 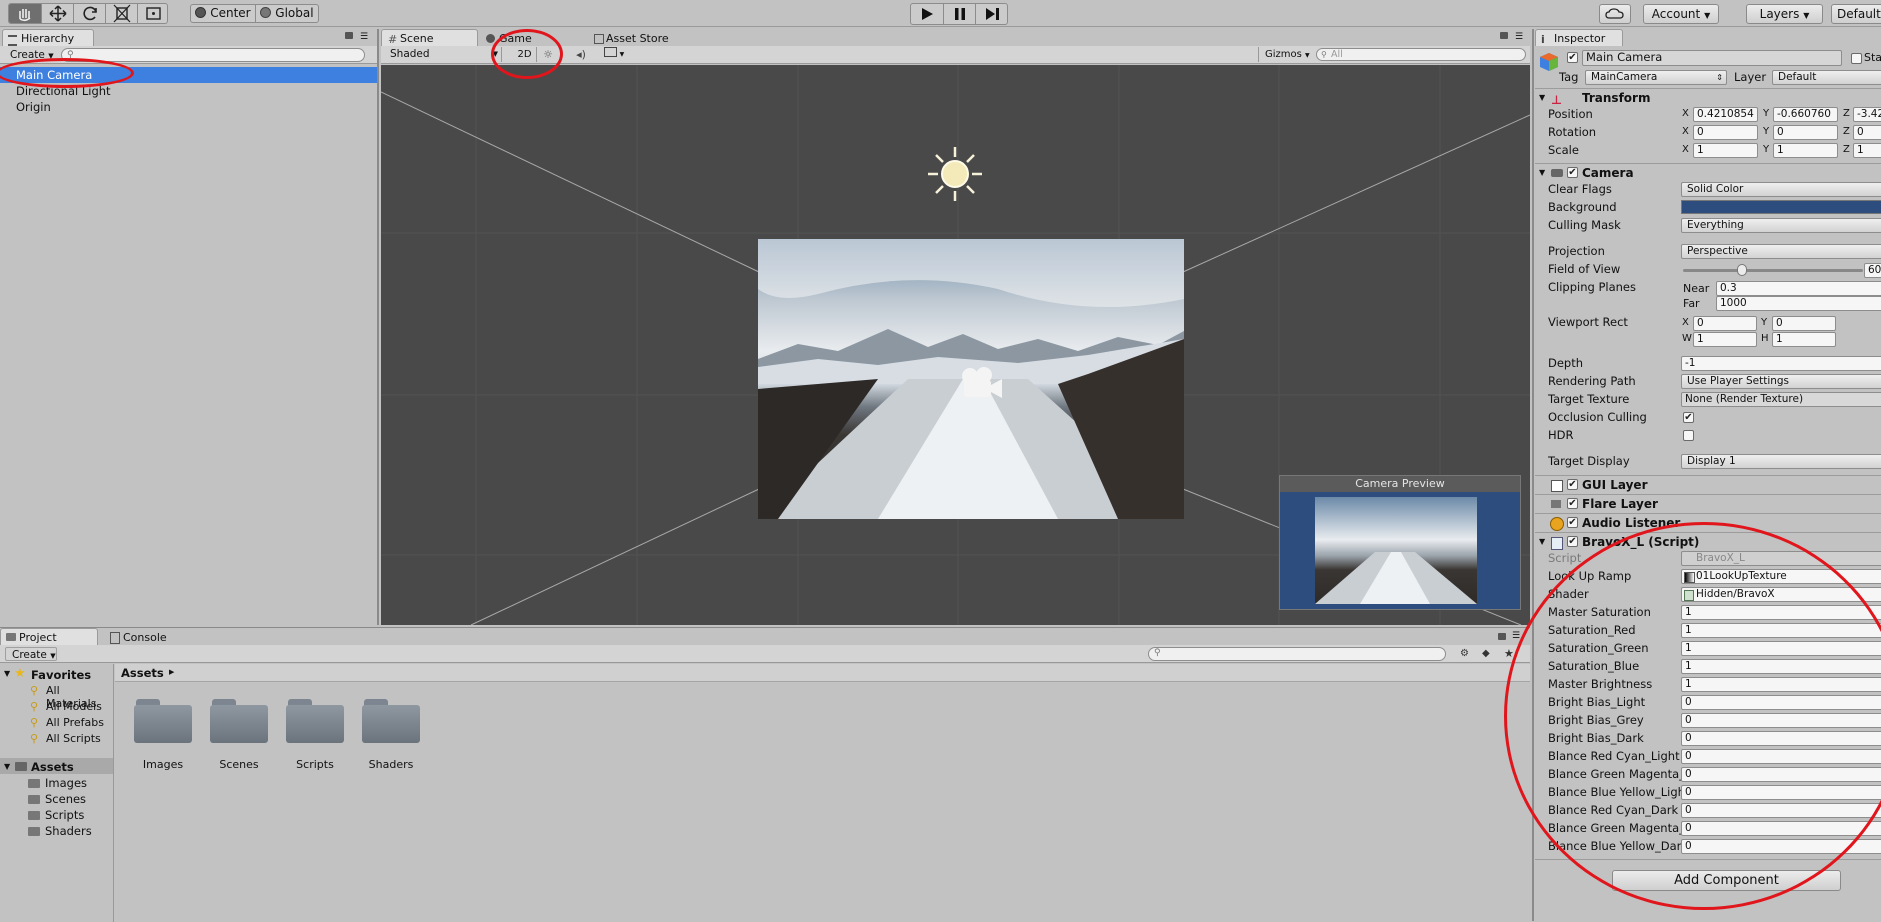 What do you see at coordinates (223, 13) in the screenshot?
I see `pivot-center-button: Center` at bounding box center [223, 13].